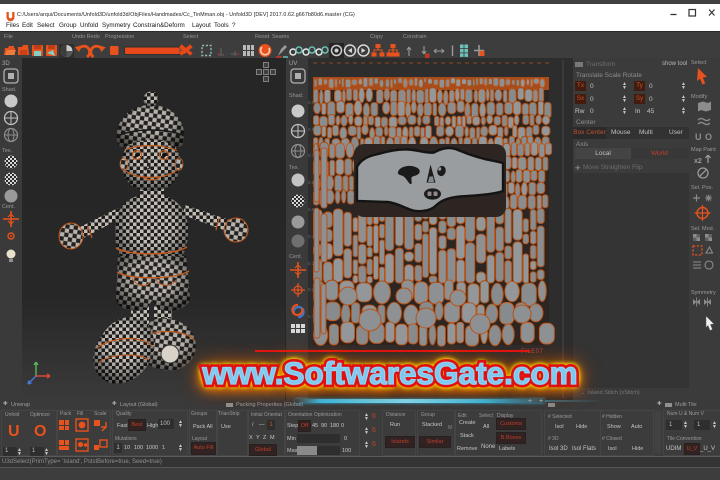 The height and width of the screenshot is (480, 720). What do you see at coordinates (698, 161) in the screenshot?
I see `svg-text: x2` at bounding box center [698, 161].